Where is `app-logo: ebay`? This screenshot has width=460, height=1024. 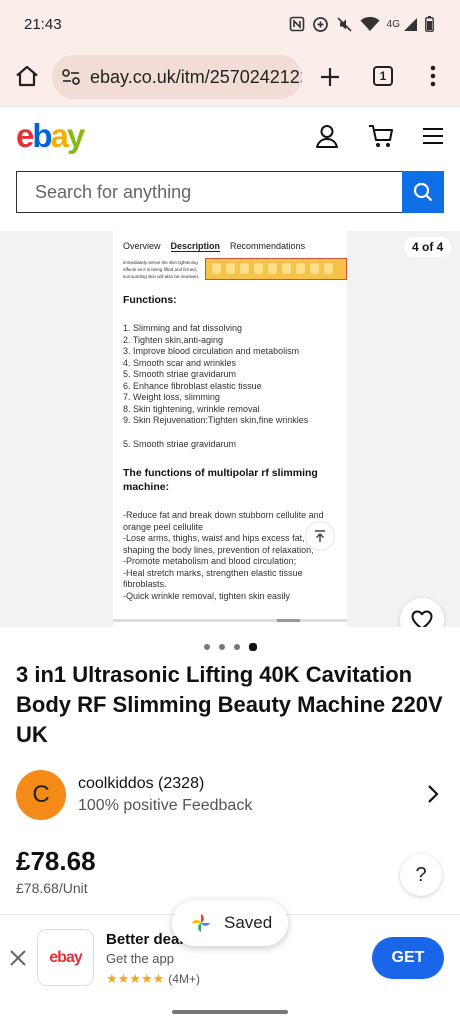 app-logo: ebay is located at coordinates (65, 957).